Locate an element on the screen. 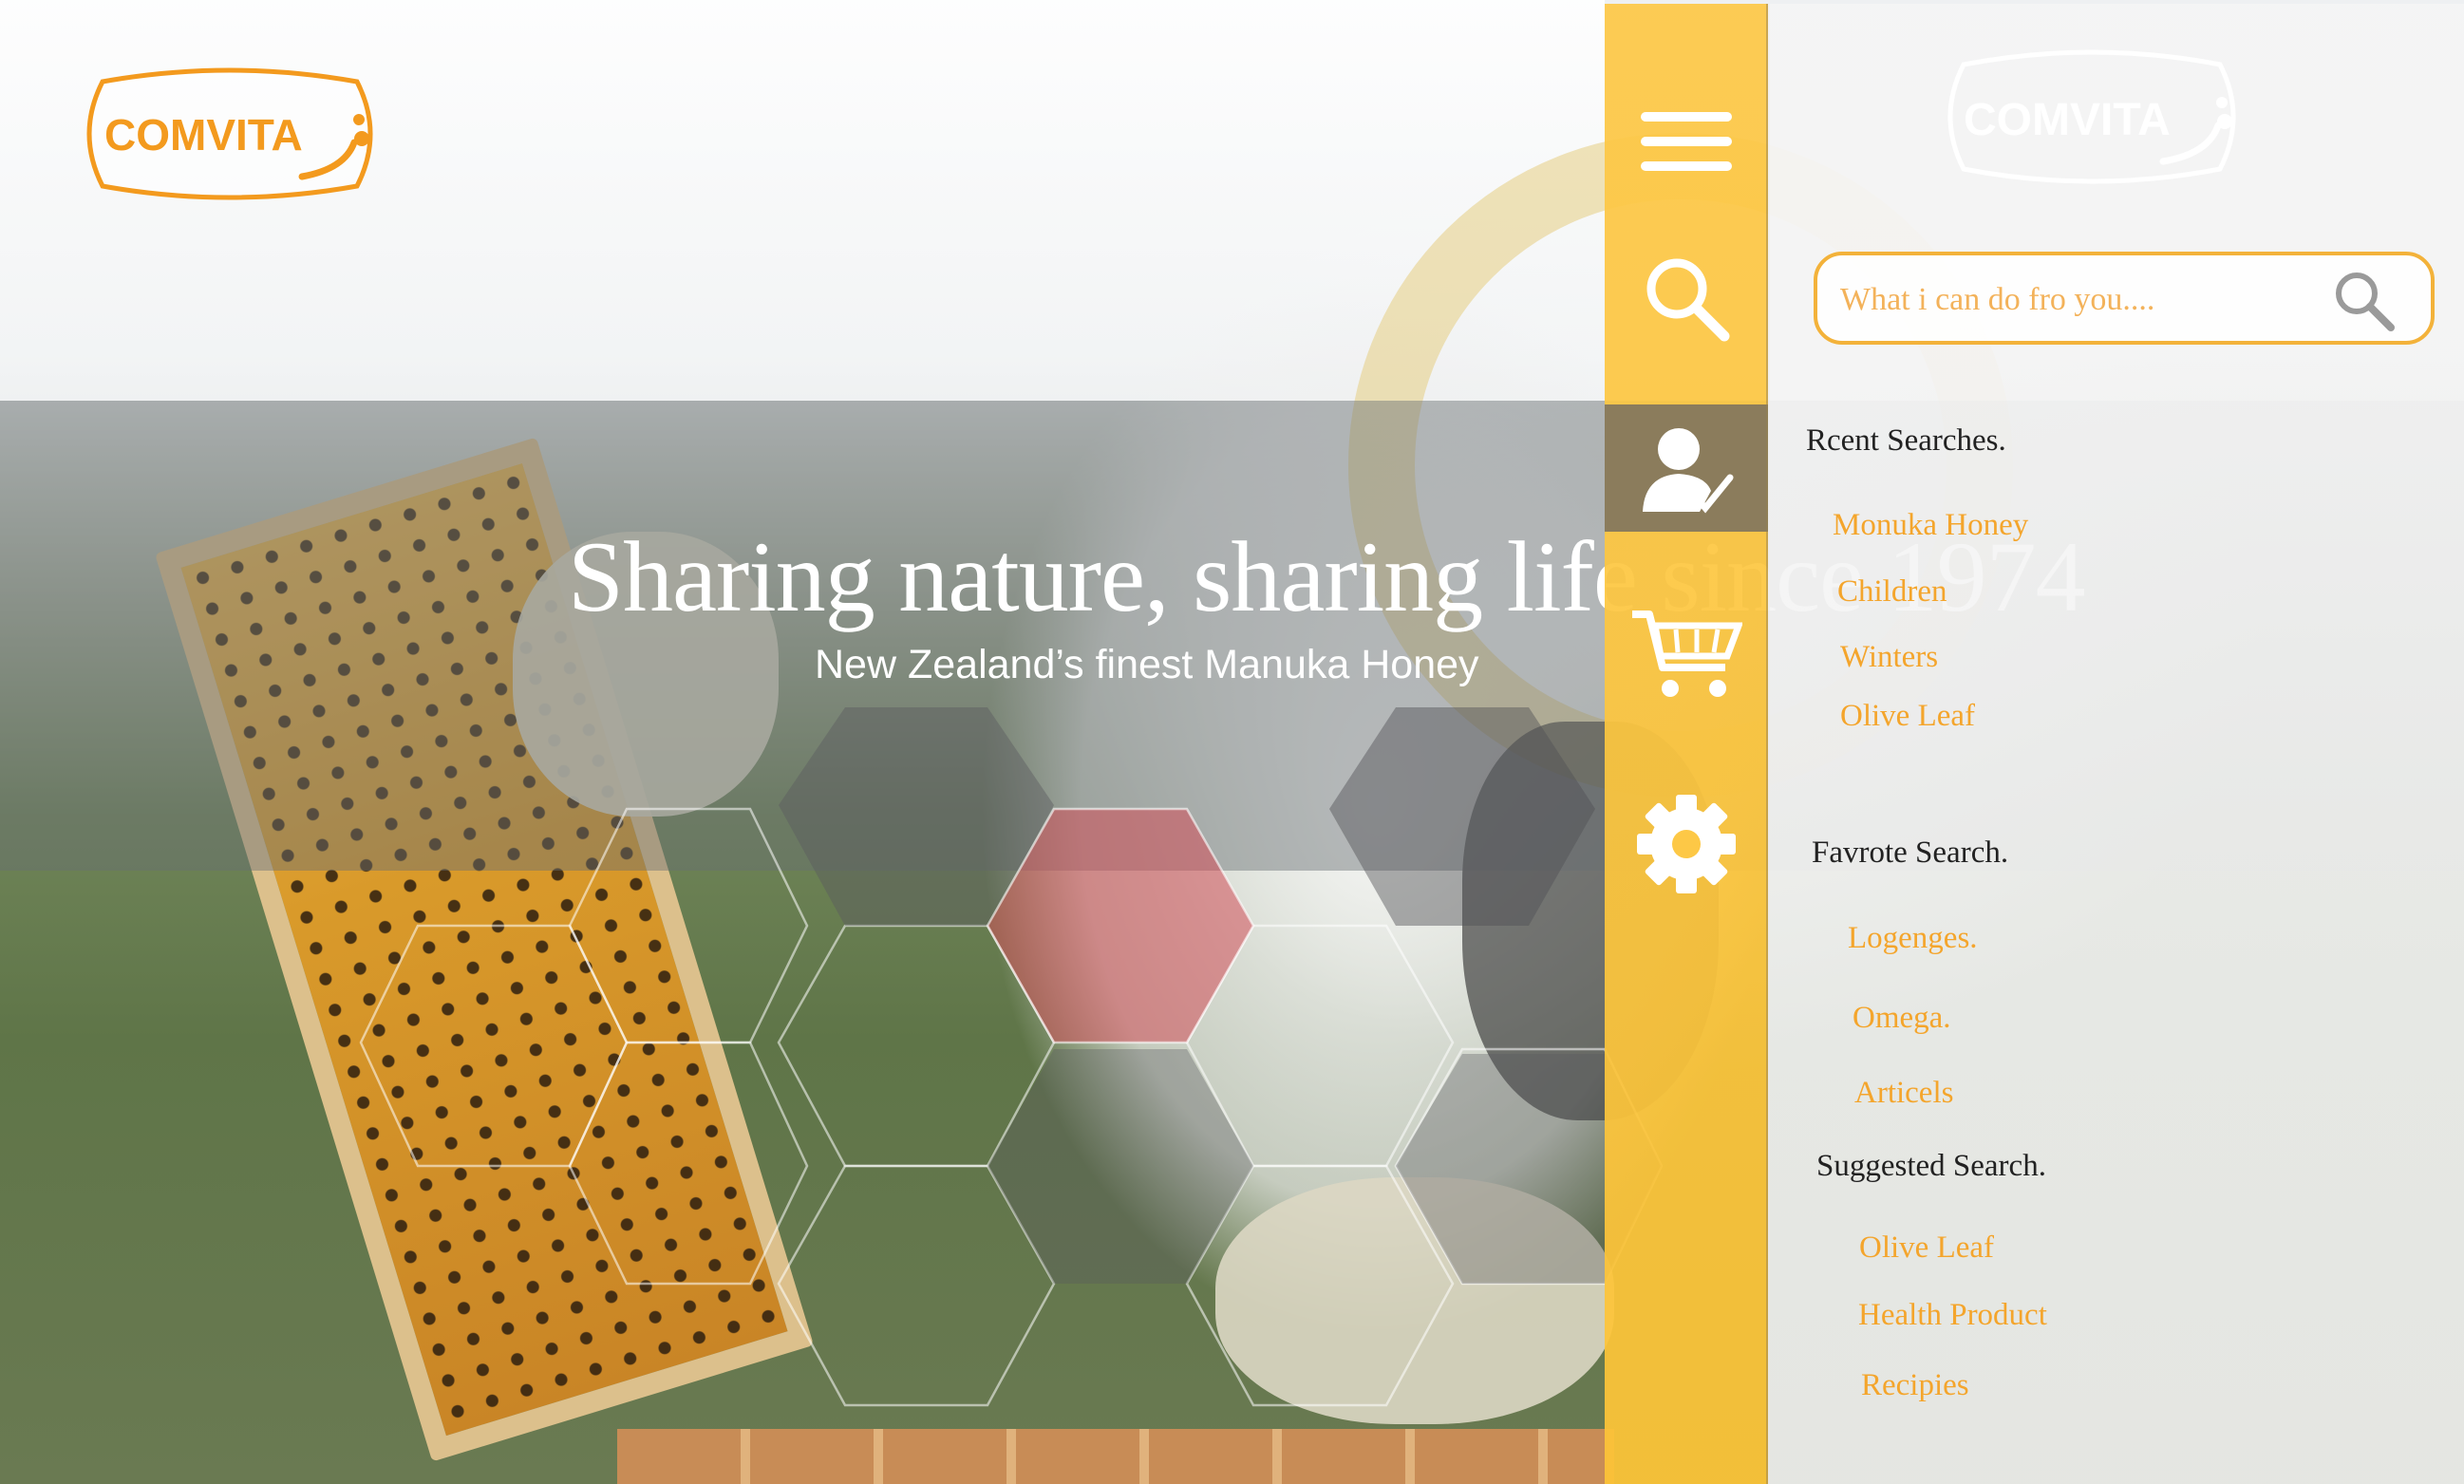 The image size is (2464, 1484). hero-subtitle: New Zealand’s finest Manuka Honey is located at coordinates (1147, 664).